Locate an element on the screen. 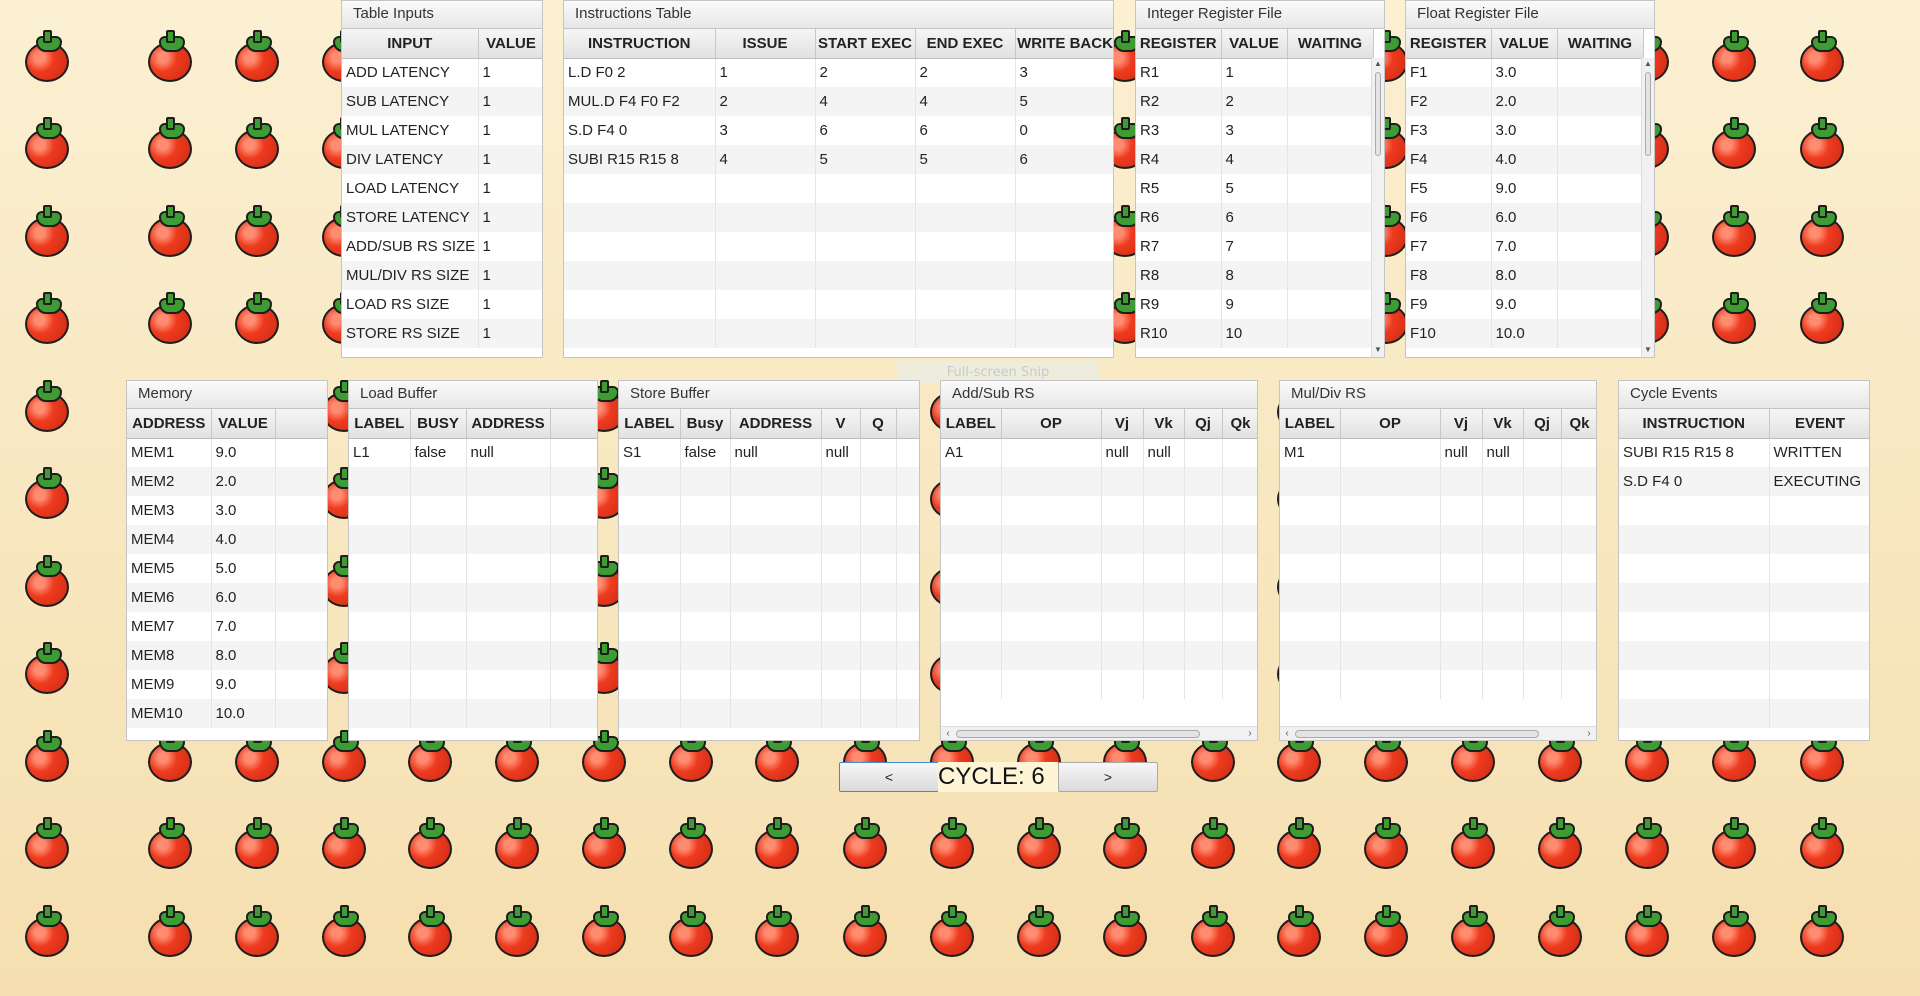 The image size is (1920, 996). table-row: R5 5 is located at coordinates (1255, 188).